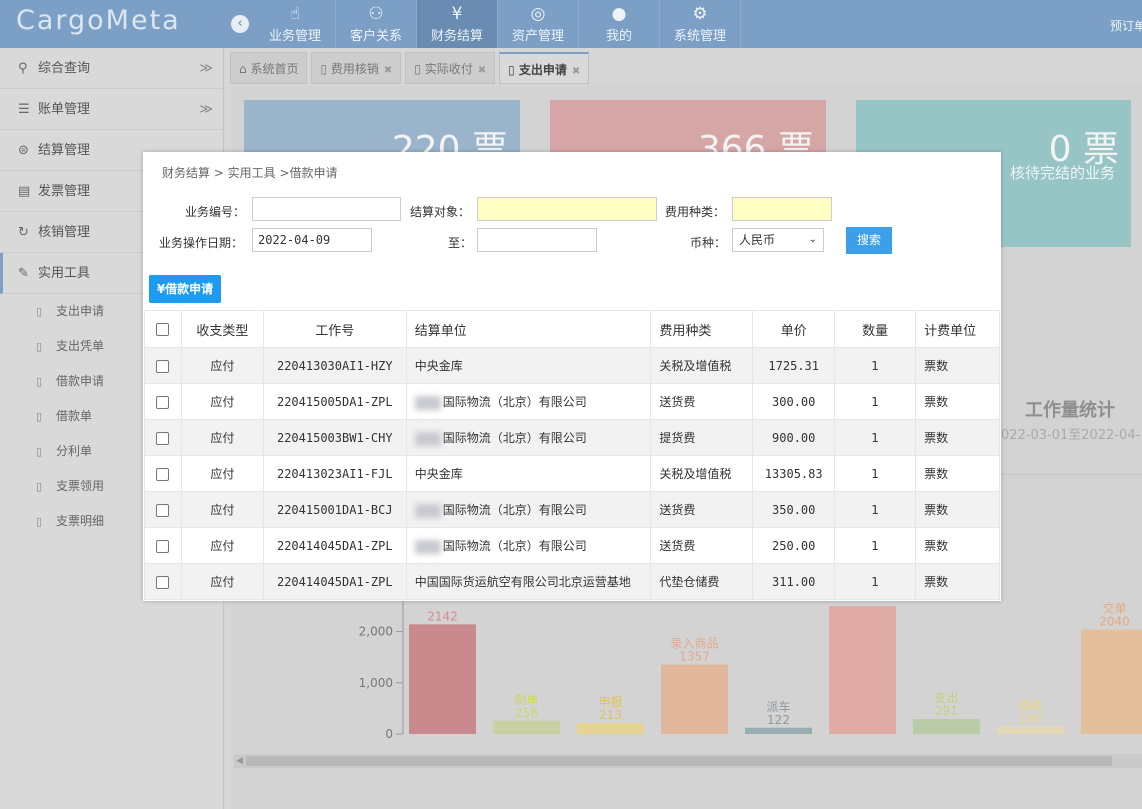  What do you see at coordinates (618, 36) in the screenshot?
I see `topnav-item-label: 我的` at bounding box center [618, 36].